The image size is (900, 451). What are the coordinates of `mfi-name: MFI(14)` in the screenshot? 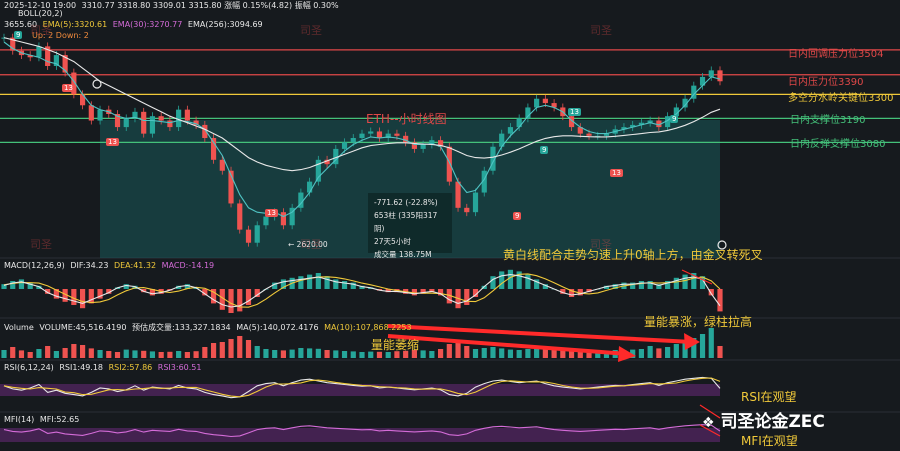 It's located at (19, 419).